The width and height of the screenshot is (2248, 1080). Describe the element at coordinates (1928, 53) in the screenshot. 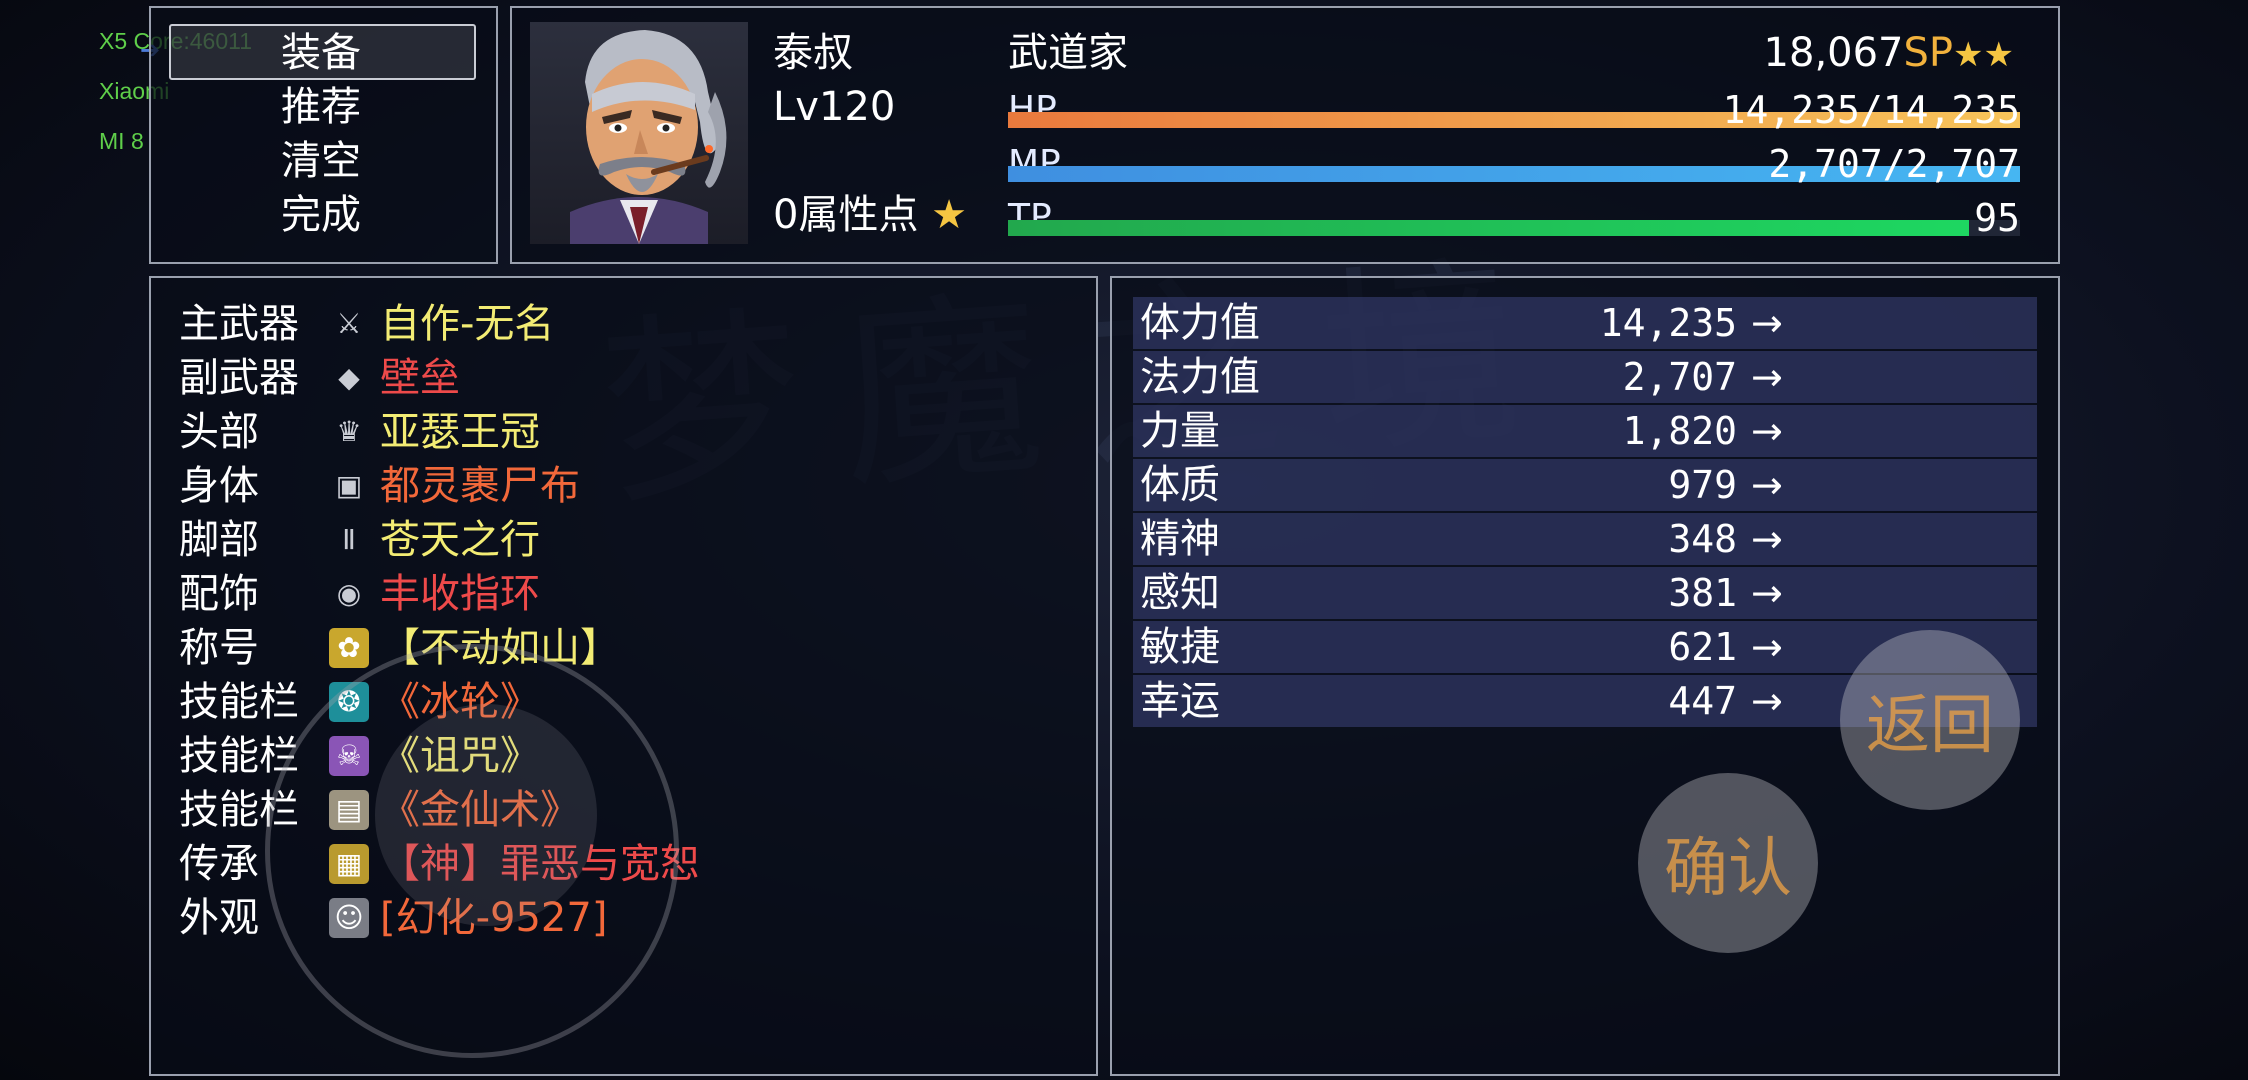

I see `sp-unit: SP` at that location.